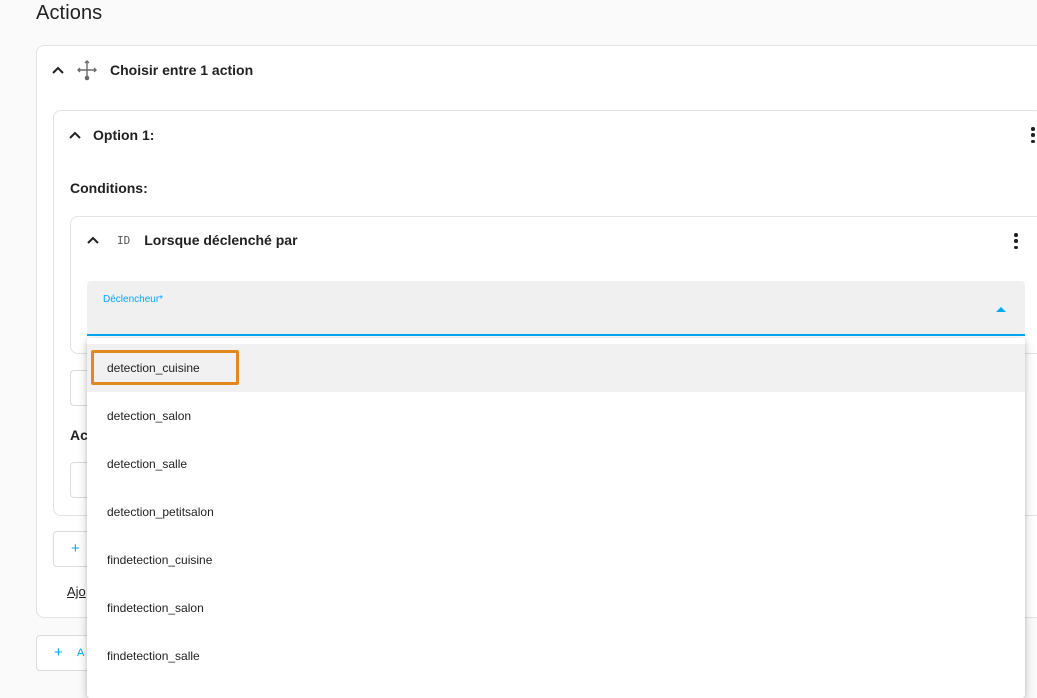 The image size is (1037, 698). I want to click on page-title: Actions, so click(69, 13).